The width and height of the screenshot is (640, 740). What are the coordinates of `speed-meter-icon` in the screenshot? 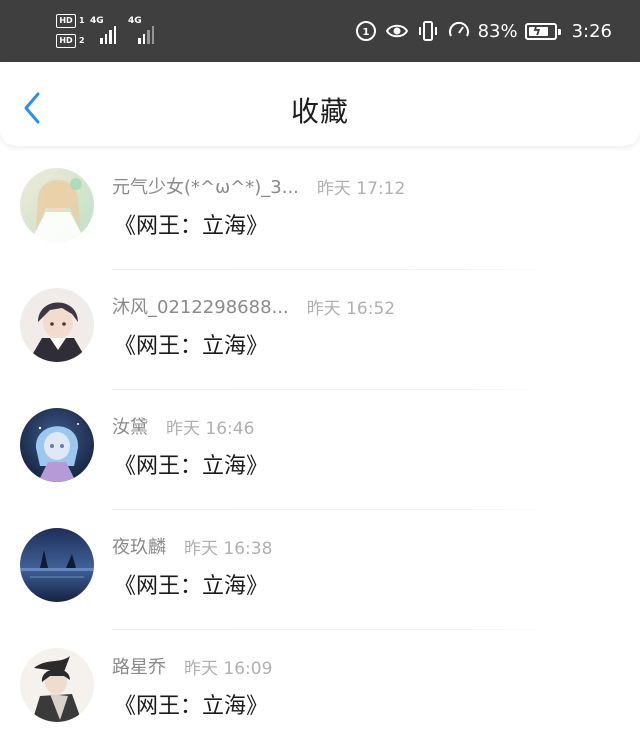 It's located at (458, 29).